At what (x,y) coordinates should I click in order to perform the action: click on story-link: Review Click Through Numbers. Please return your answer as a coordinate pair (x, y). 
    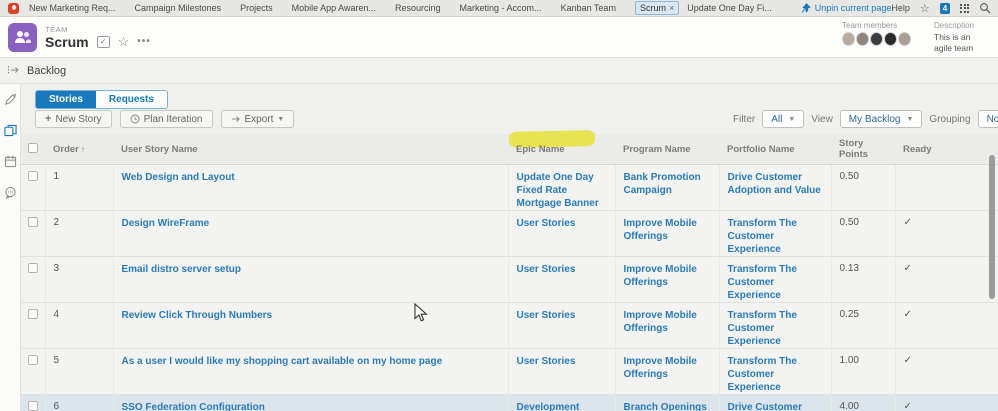
    Looking at the image, I should click on (197, 315).